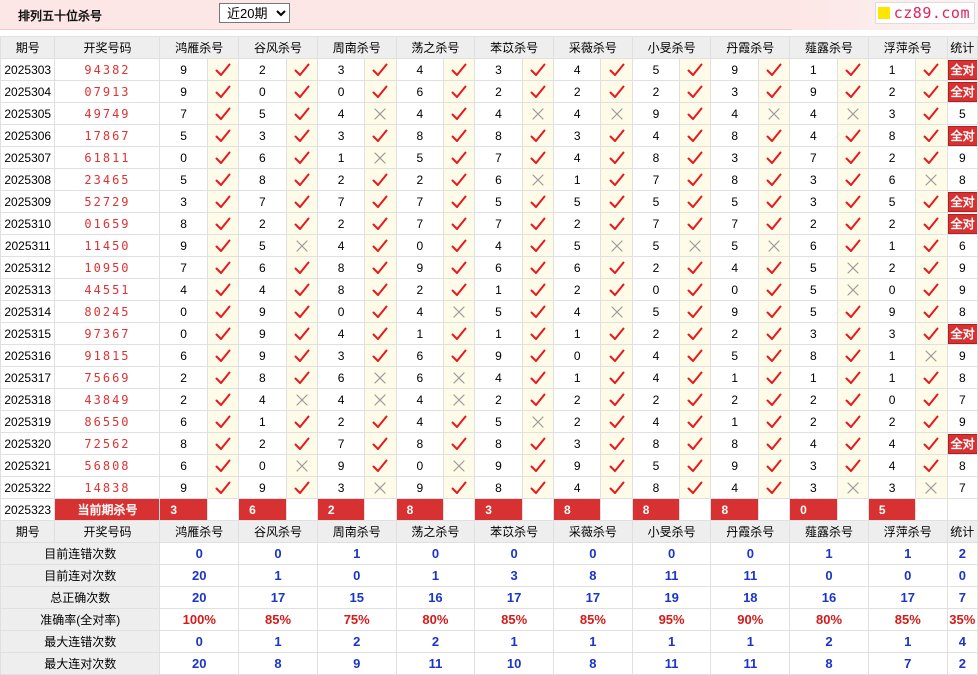 This screenshot has height=675, width=978. I want to click on site-logo: cz89.com, so click(924, 13).